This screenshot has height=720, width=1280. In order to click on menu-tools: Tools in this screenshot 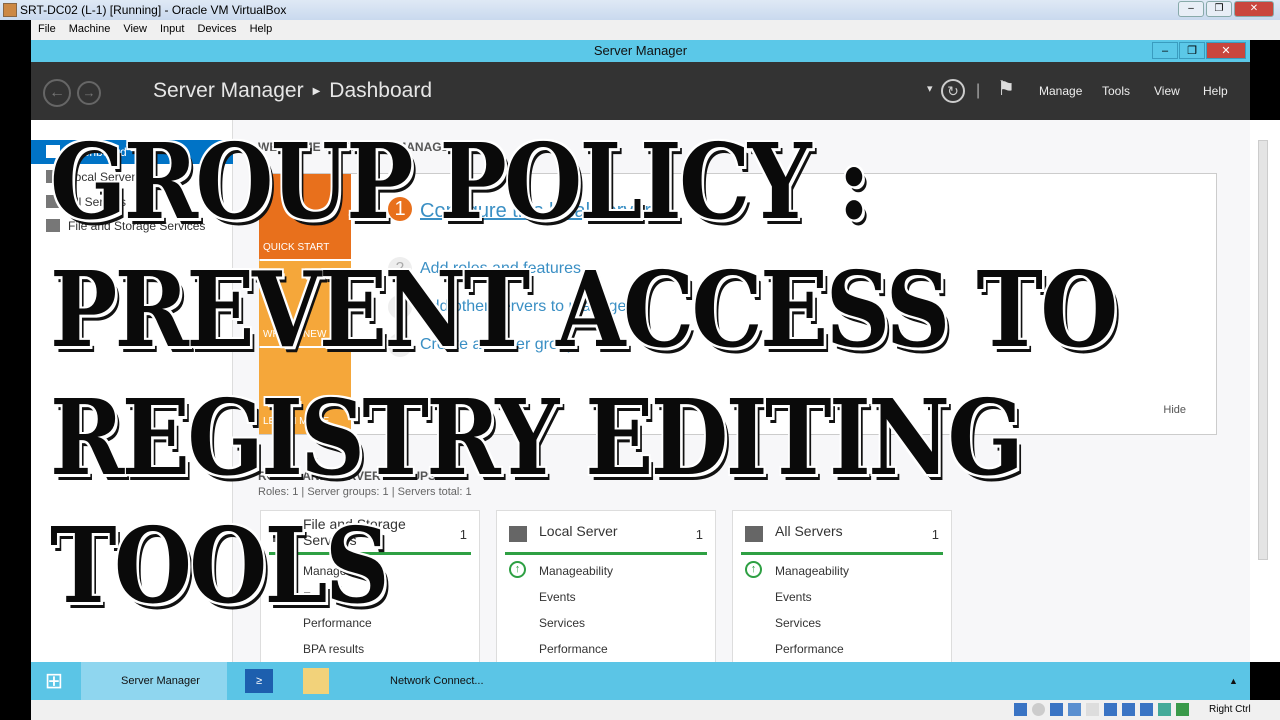, I will do `click(1116, 91)`.